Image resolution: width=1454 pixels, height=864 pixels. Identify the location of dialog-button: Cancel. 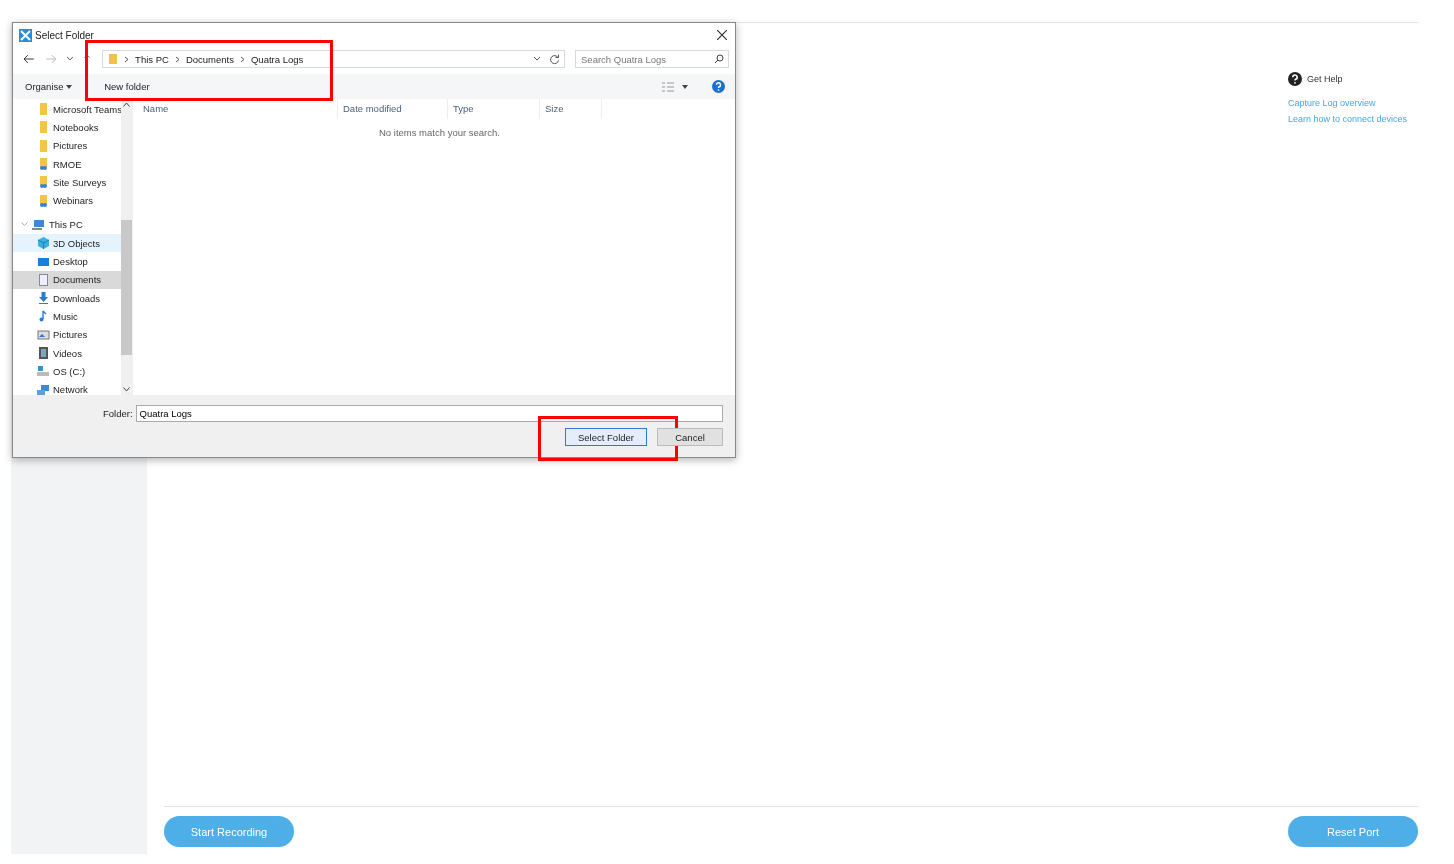
(690, 437).